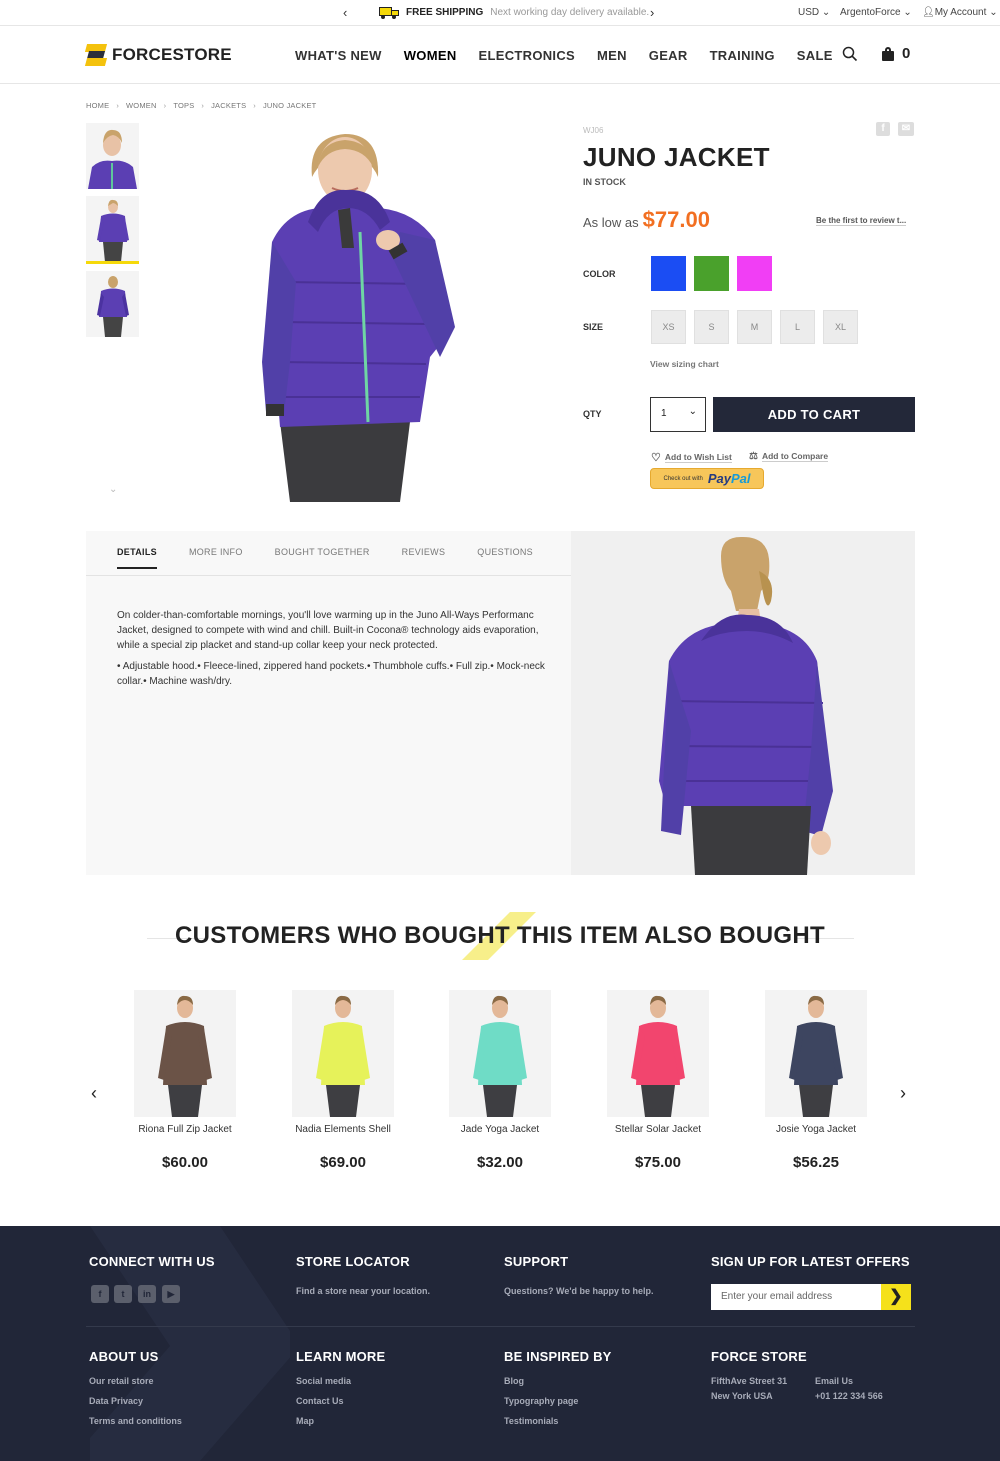  What do you see at coordinates (711, 327) in the screenshot?
I see `size-option-s: S` at bounding box center [711, 327].